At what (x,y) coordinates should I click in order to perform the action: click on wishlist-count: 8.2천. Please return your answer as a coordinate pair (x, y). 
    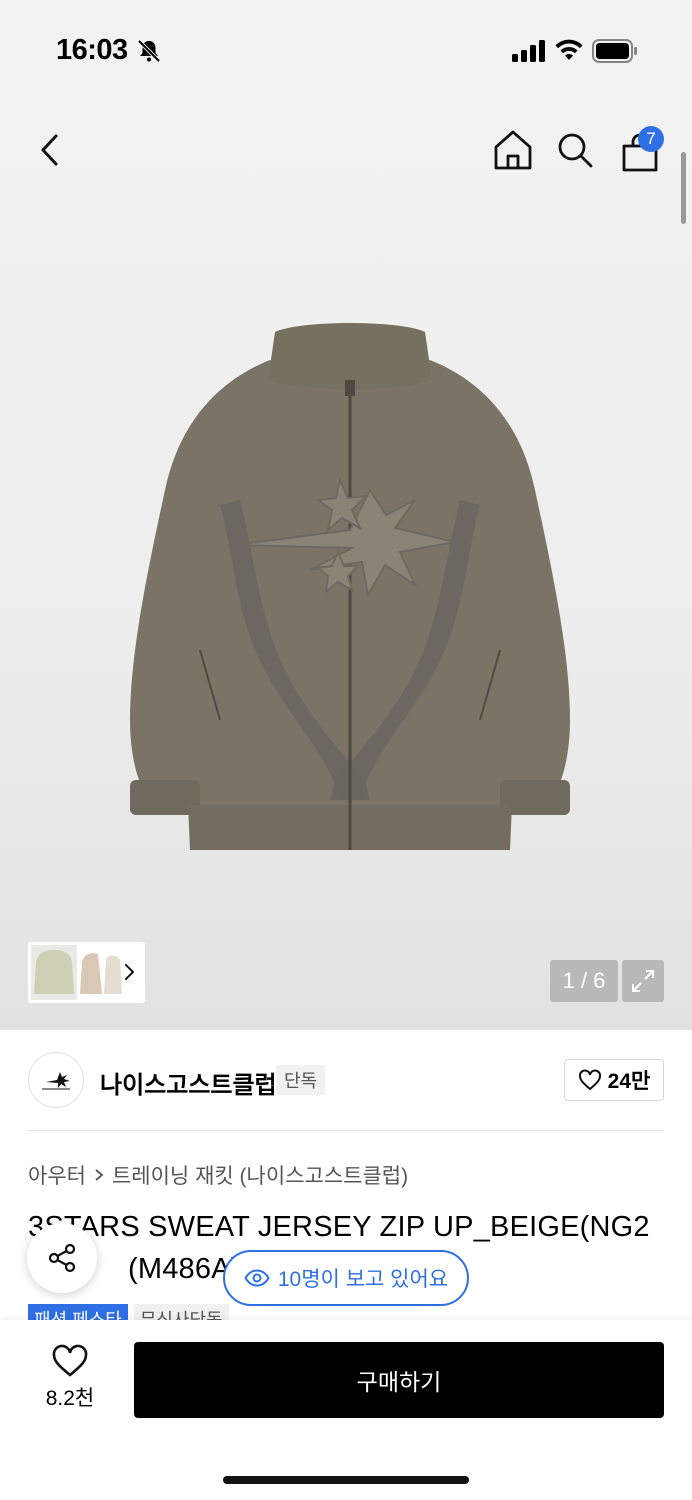
    Looking at the image, I should click on (70, 1398).